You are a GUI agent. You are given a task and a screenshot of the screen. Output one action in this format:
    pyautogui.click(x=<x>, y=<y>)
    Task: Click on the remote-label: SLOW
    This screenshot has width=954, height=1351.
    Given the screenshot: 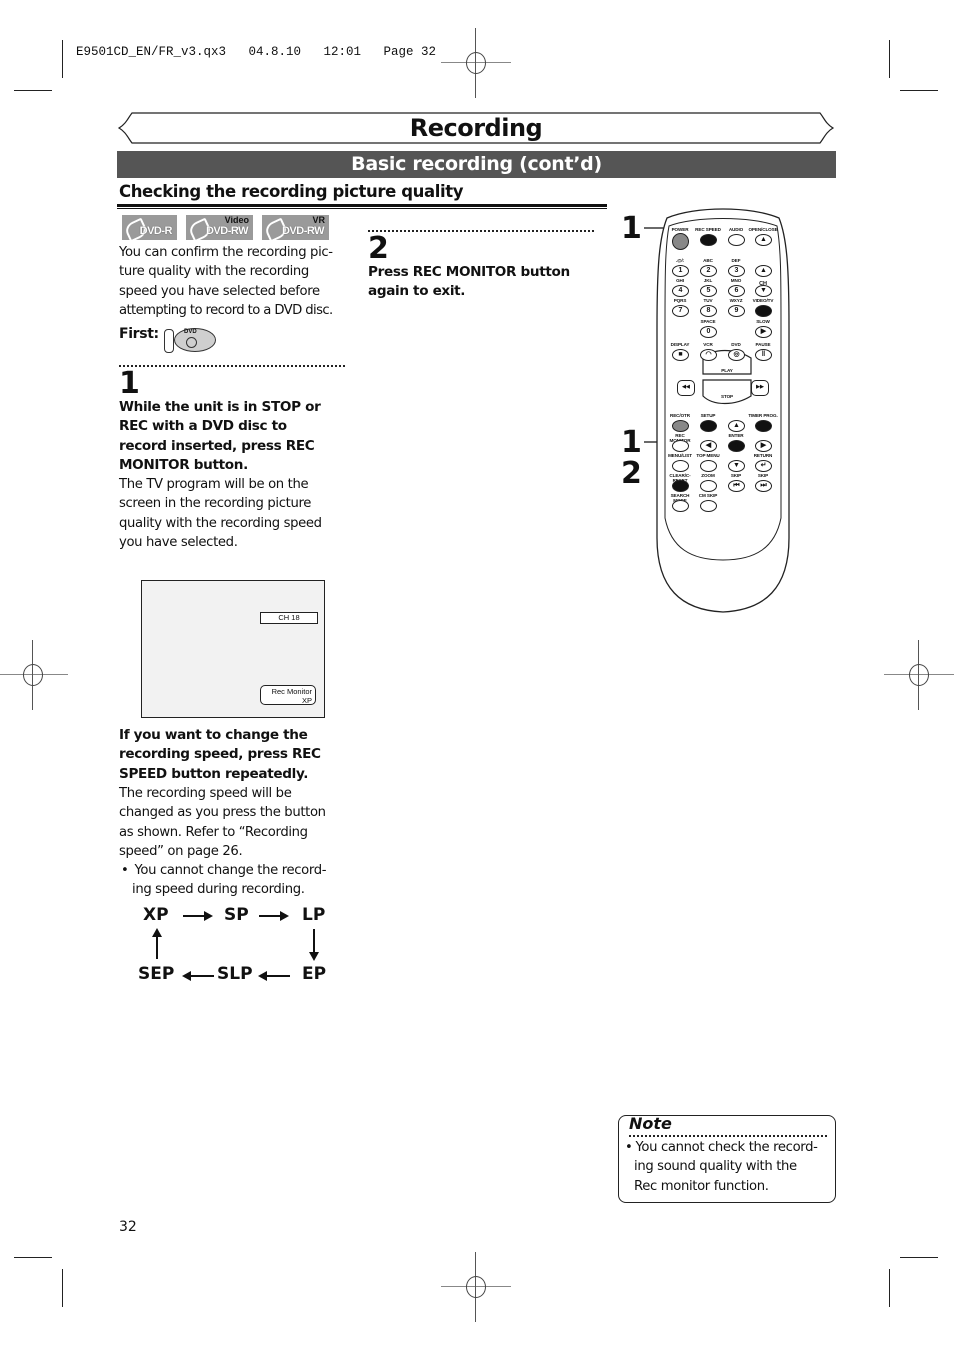 What is the action you would take?
    pyautogui.click(x=763, y=321)
    